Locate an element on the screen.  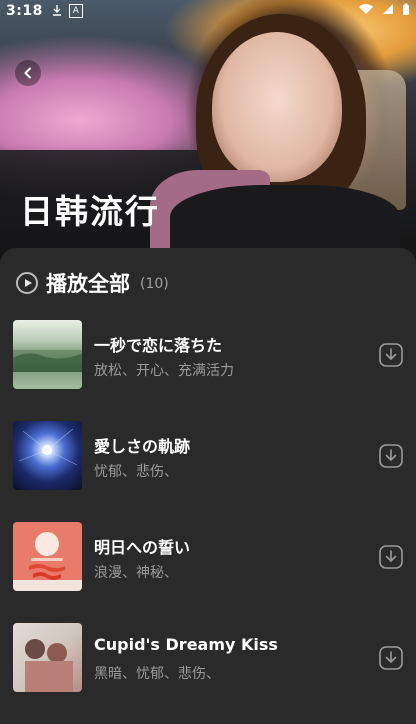
playlist-title: 日韩流行 is located at coordinates (90, 211).